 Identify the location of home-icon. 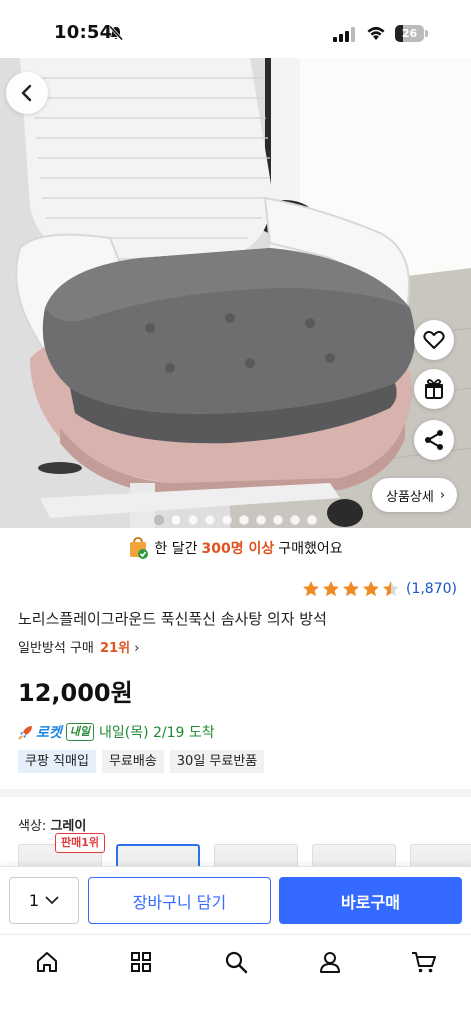
(47, 962).